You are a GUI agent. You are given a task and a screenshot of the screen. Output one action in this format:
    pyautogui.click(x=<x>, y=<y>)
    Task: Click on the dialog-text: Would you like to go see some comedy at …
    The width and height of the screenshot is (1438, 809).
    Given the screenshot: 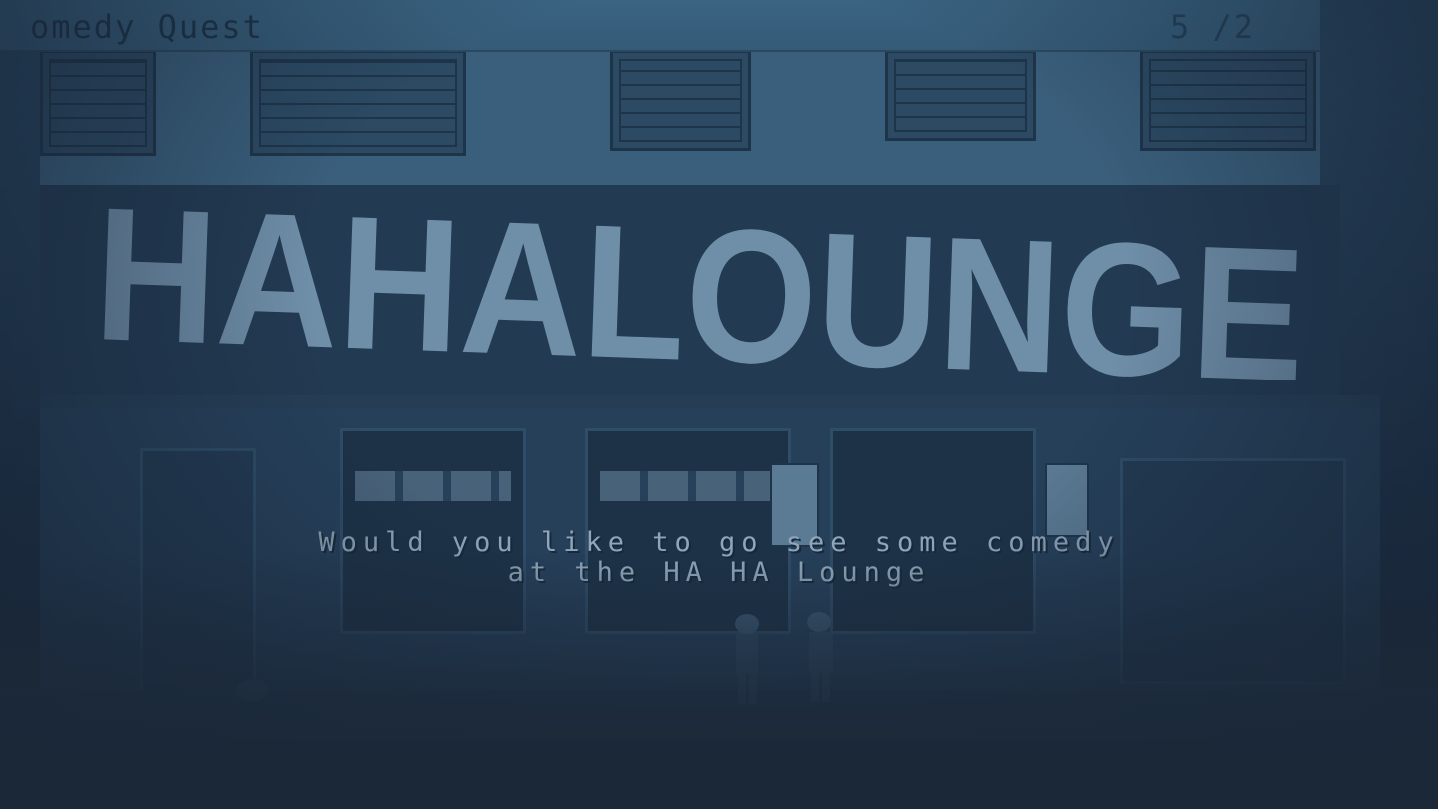 What is the action you would take?
    pyautogui.click(x=719, y=558)
    